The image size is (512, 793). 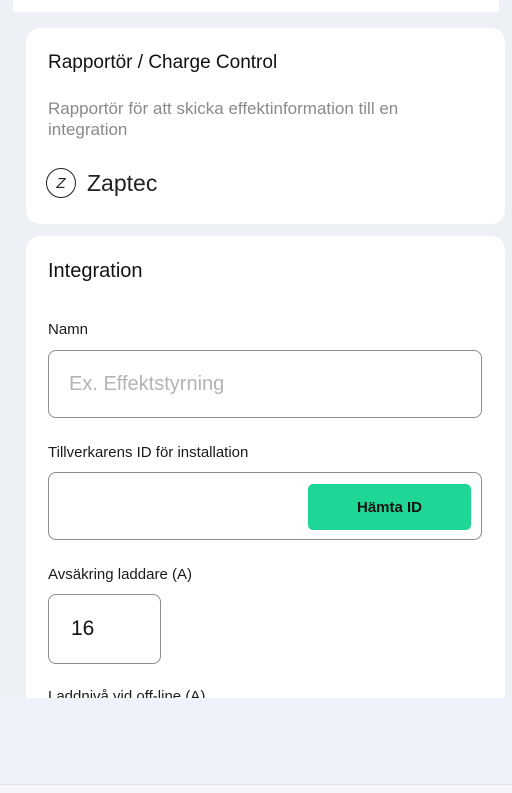 What do you see at coordinates (163, 62) in the screenshot?
I see `reporter-title: Rapportör / Charge Control` at bounding box center [163, 62].